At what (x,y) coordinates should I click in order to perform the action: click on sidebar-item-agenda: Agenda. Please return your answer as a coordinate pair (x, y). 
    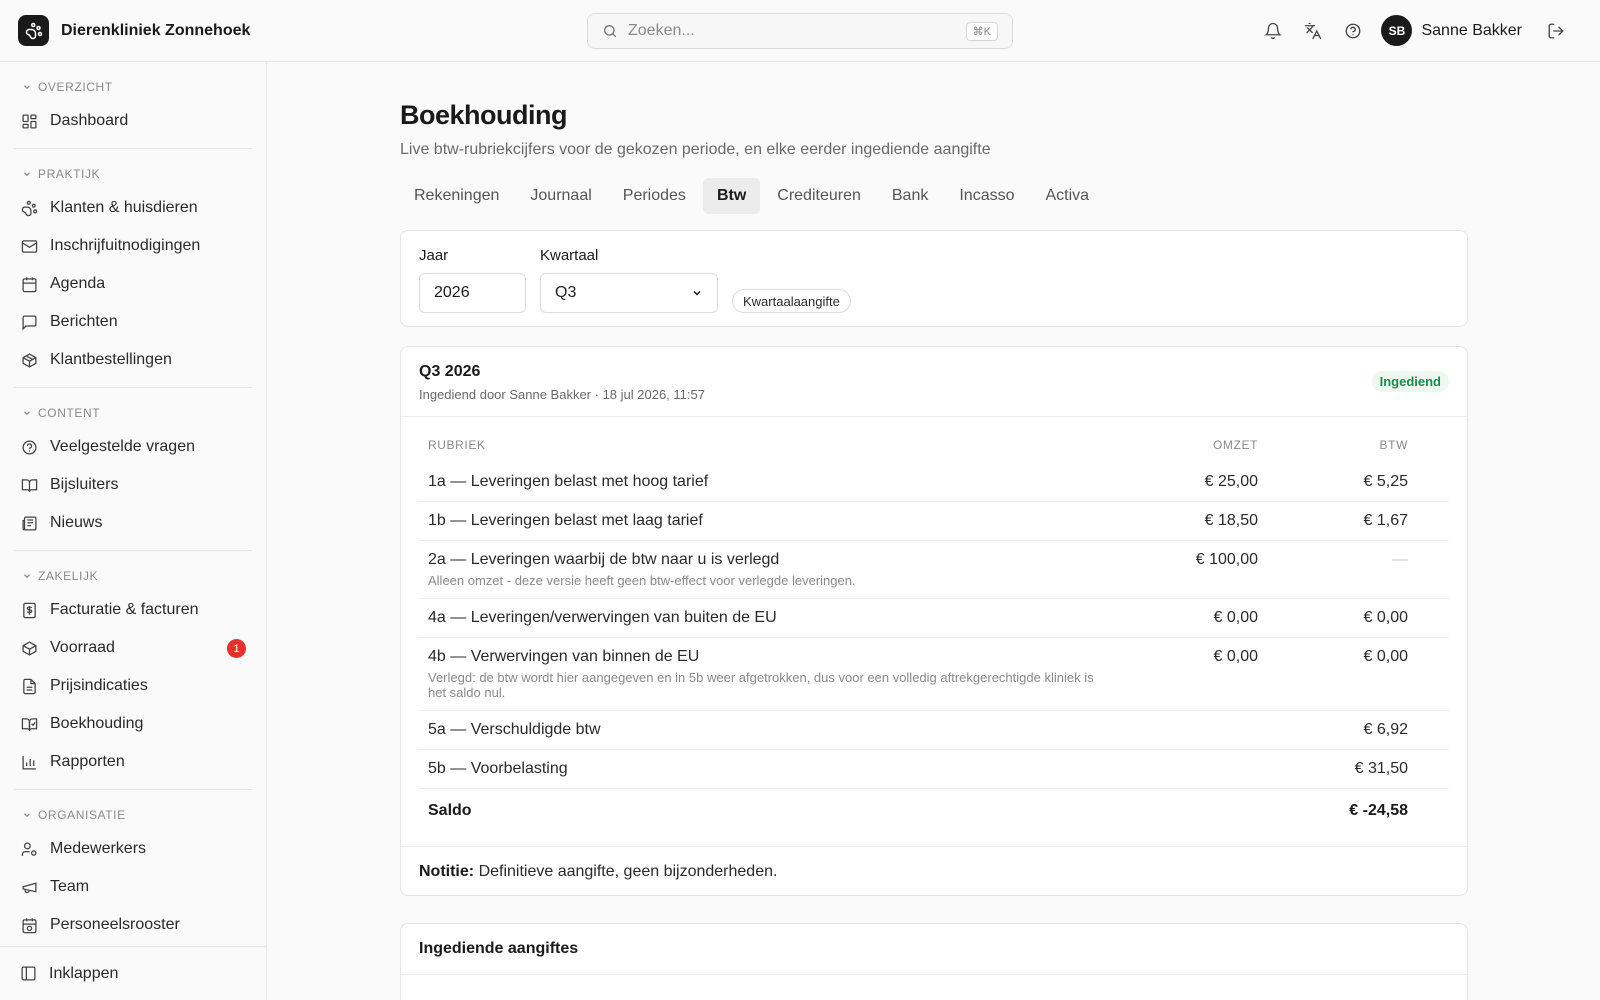
    Looking at the image, I should click on (133, 284).